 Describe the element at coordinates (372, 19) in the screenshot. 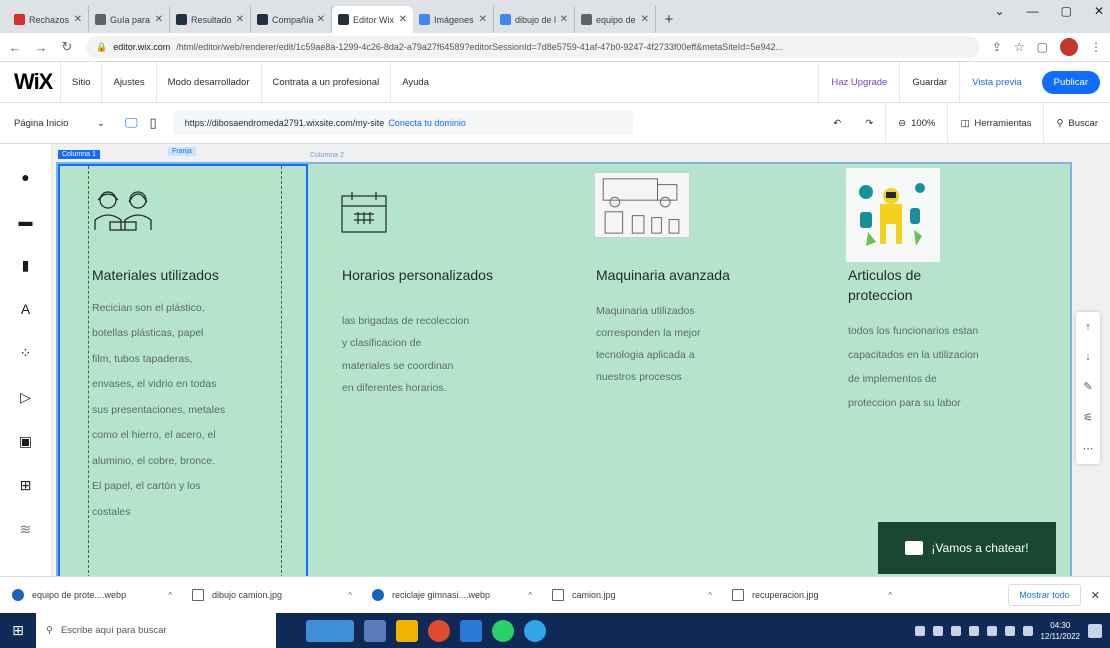

I see `browser-tab: Editor Wix ✕` at that location.